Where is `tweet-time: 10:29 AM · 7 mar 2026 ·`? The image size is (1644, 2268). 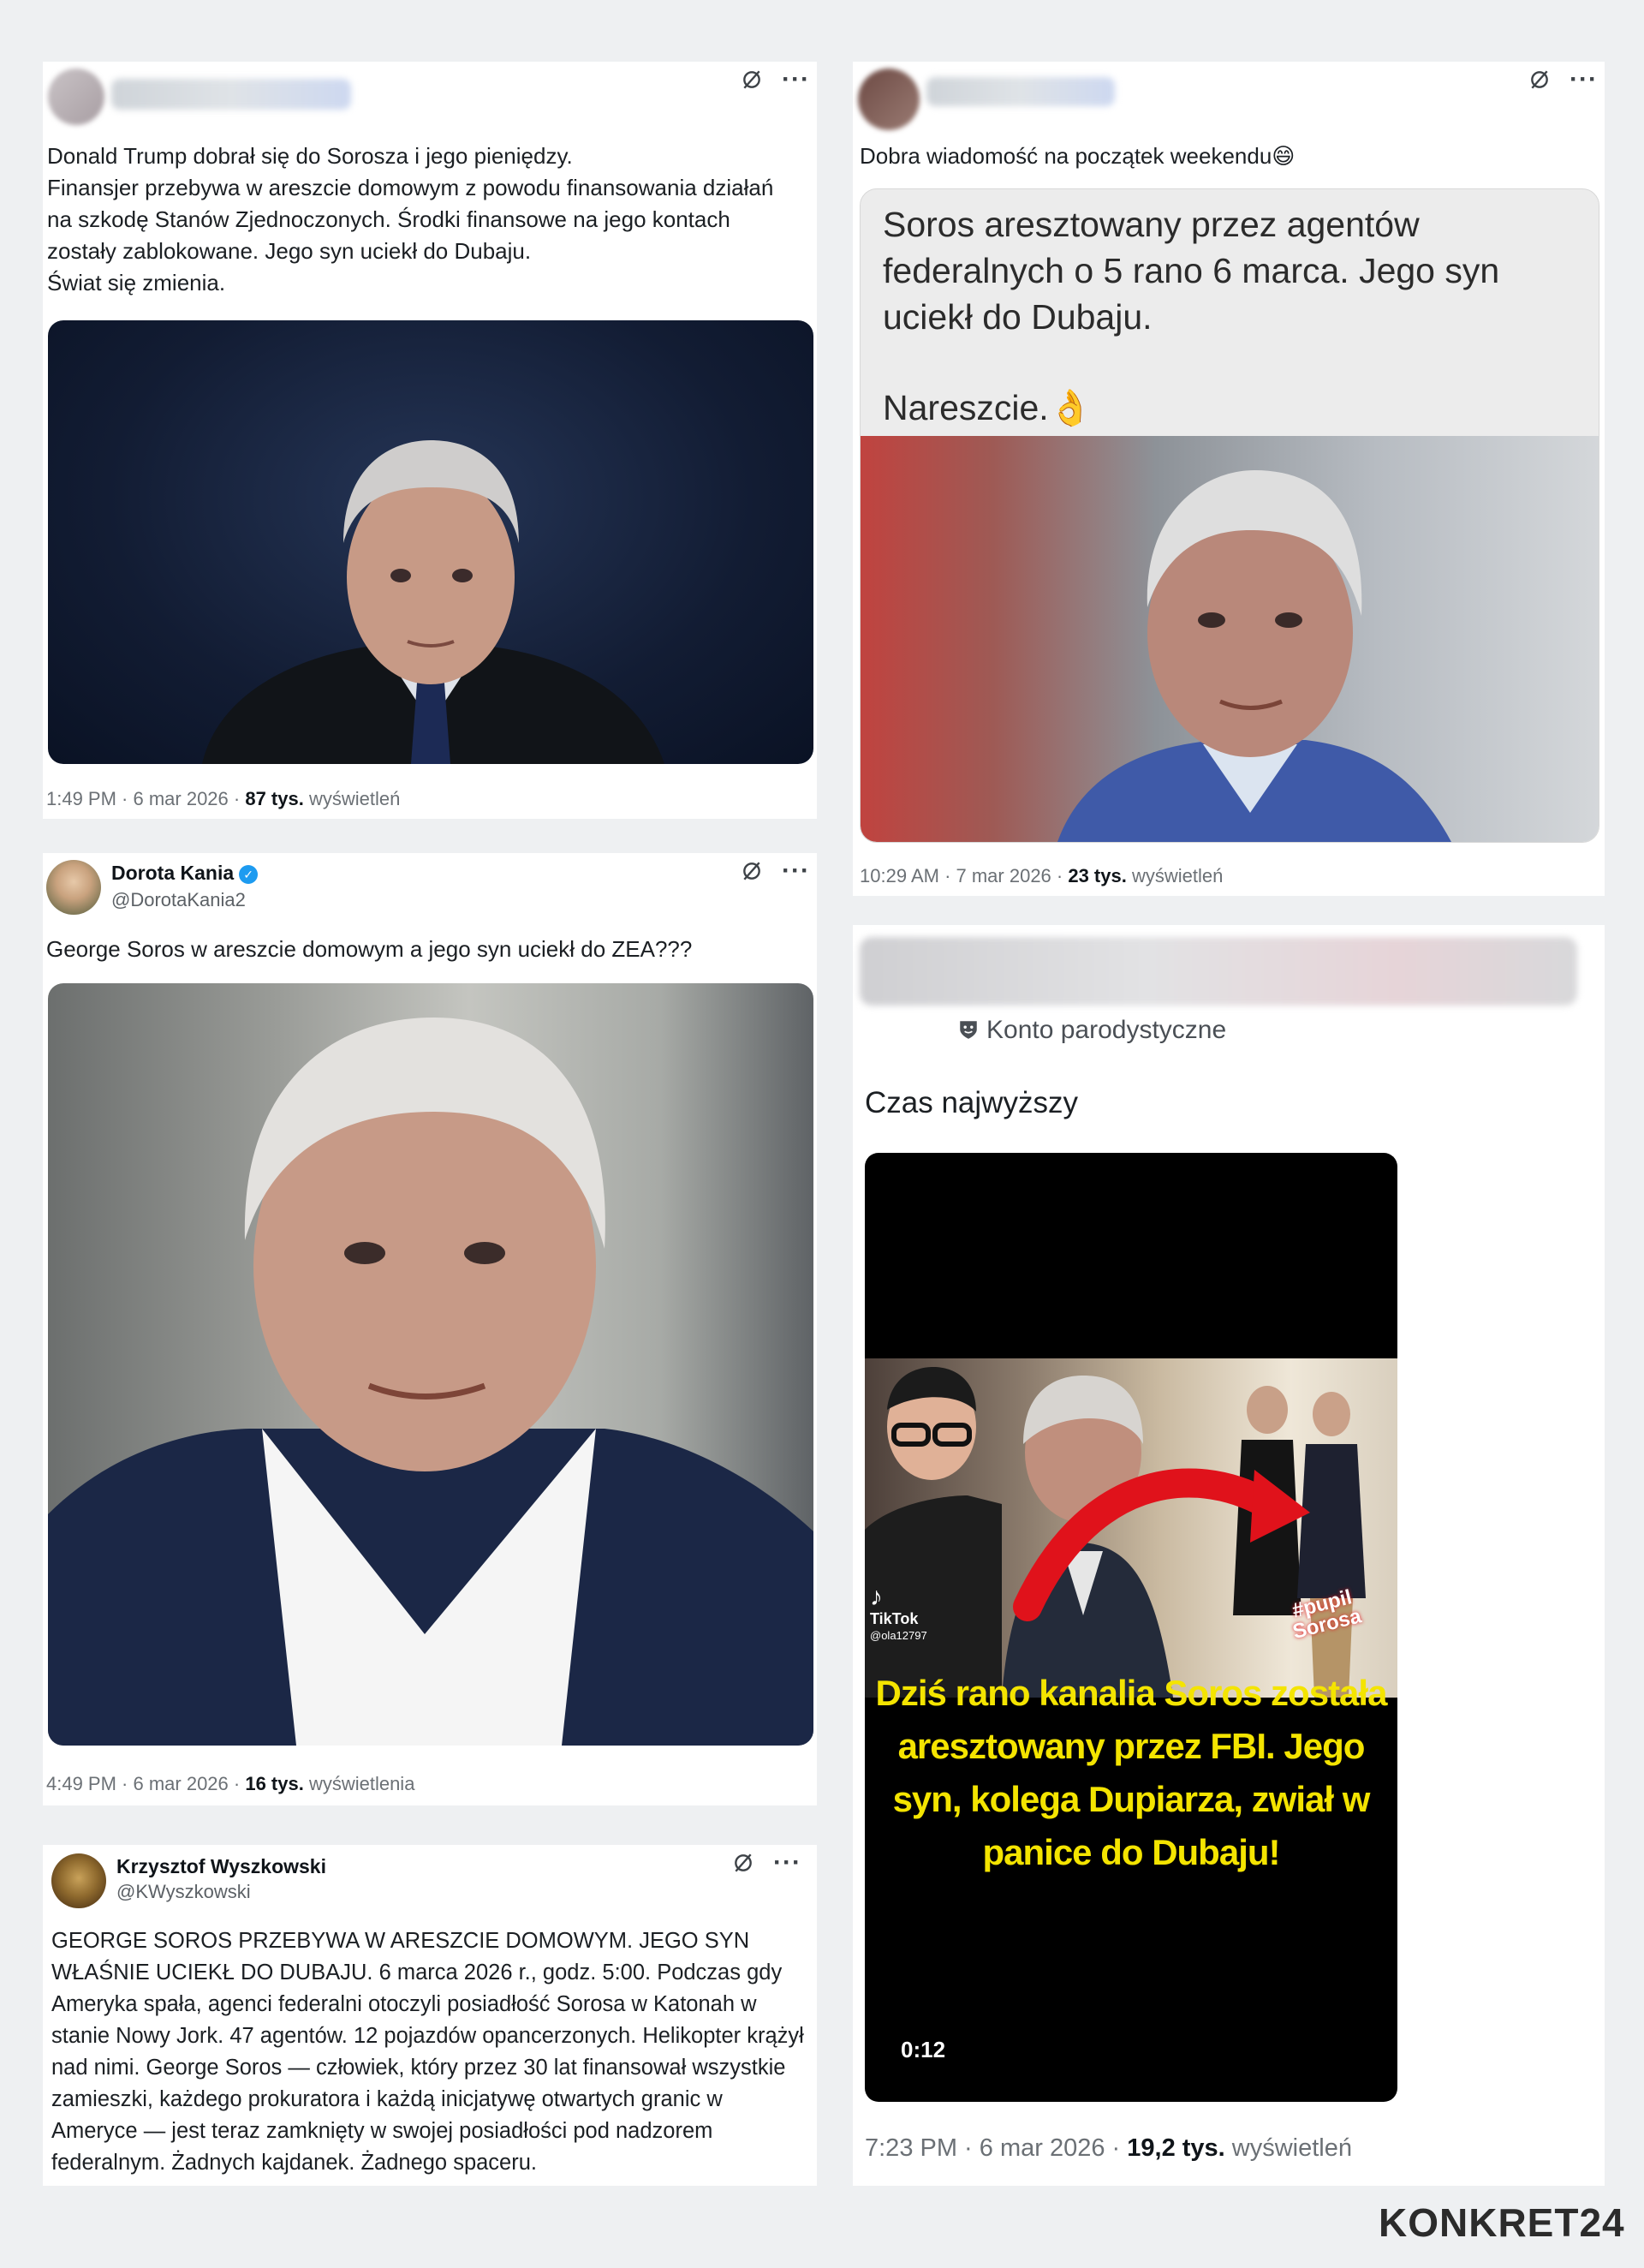
tweet-time: 10:29 AM · 7 mar 2026 · is located at coordinates (964, 875).